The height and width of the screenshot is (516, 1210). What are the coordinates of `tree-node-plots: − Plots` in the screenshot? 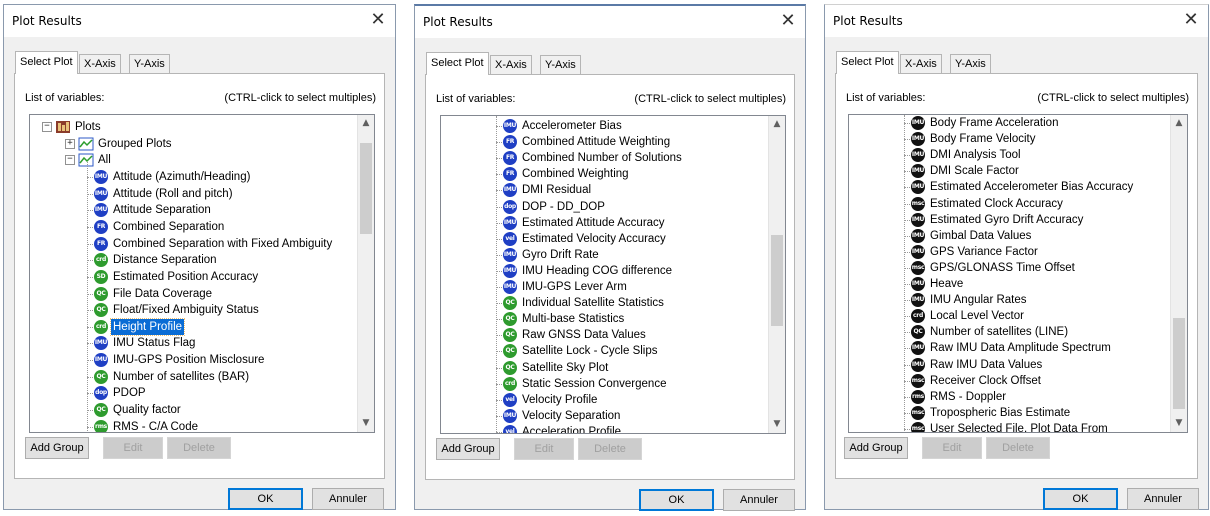 It's located at (193, 127).